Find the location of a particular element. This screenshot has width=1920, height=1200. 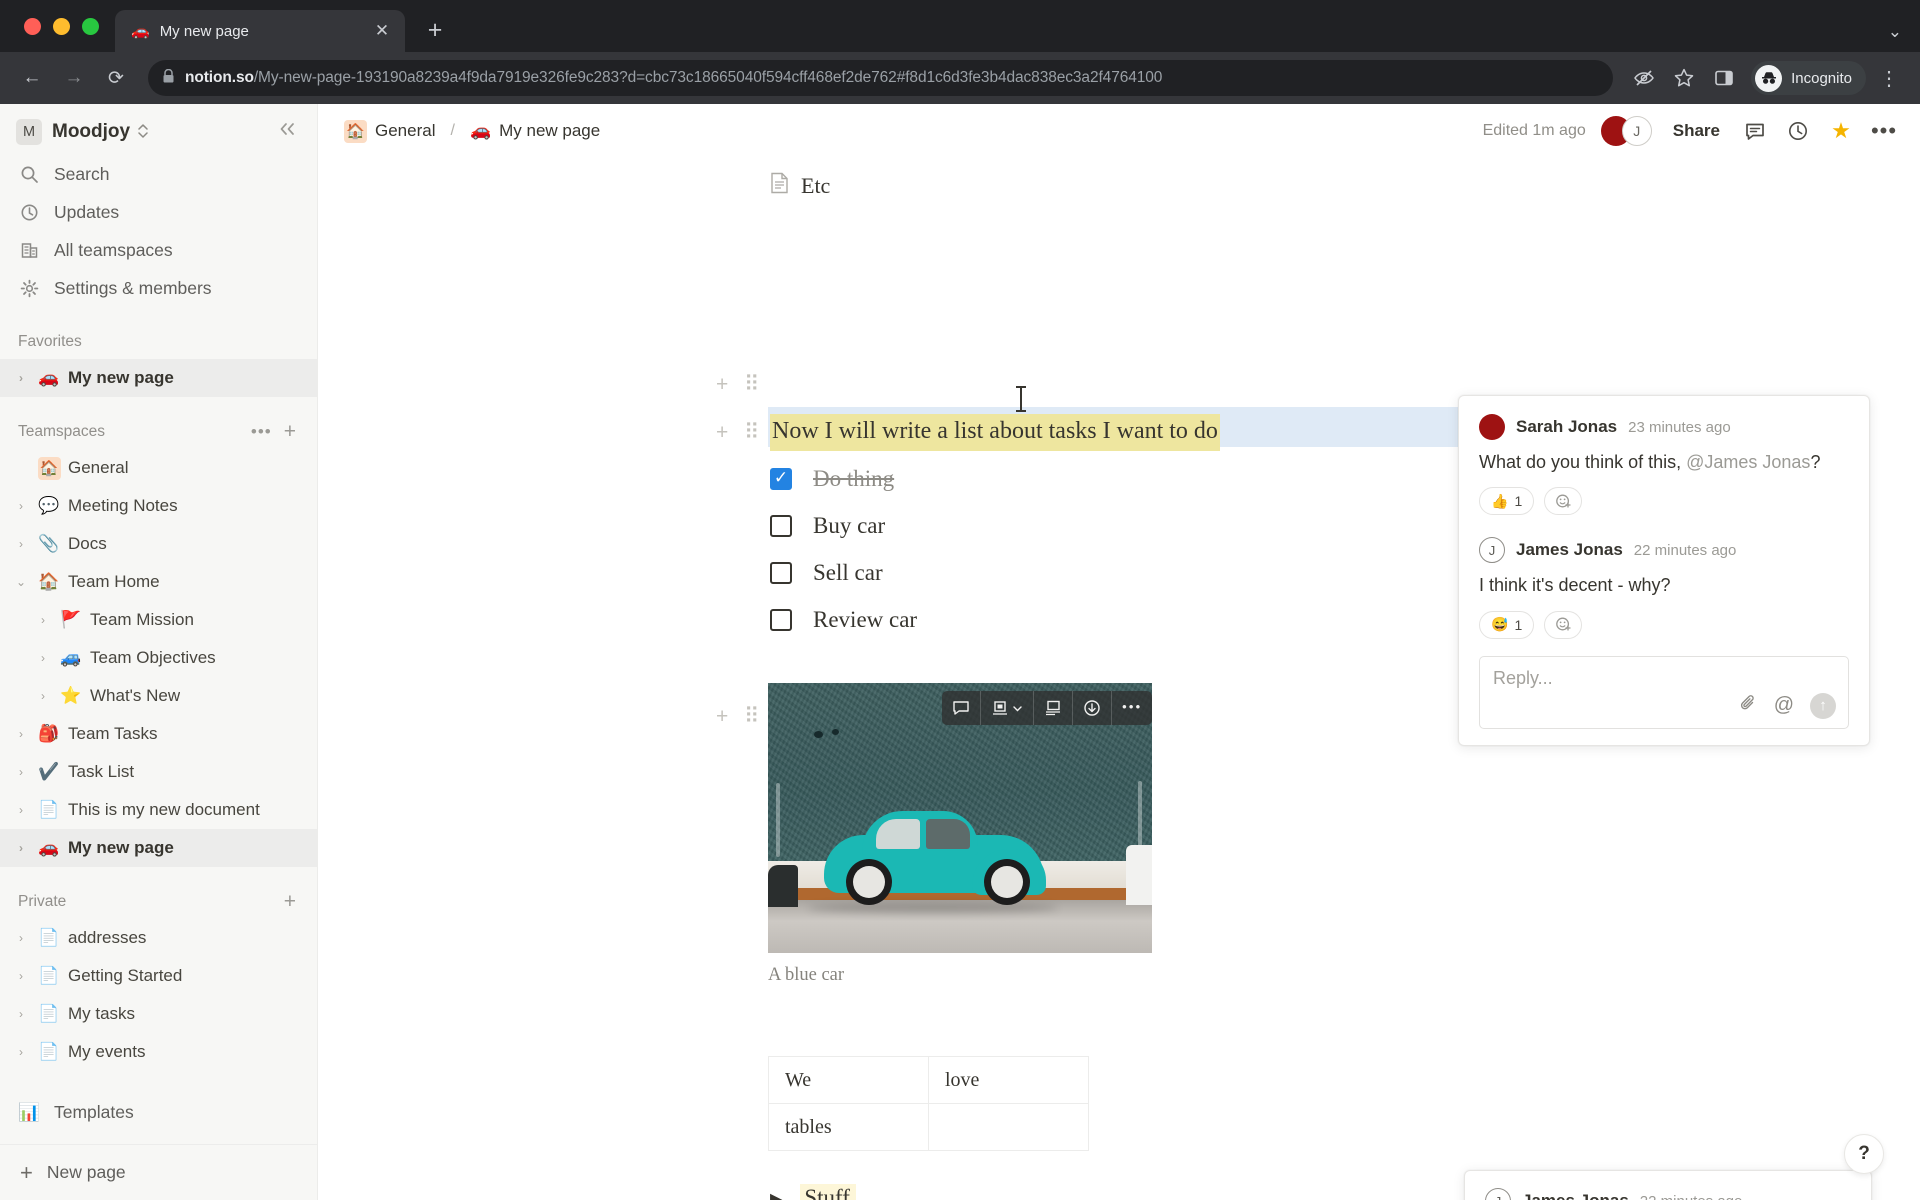

table-cell is located at coordinates (1008, 1127).